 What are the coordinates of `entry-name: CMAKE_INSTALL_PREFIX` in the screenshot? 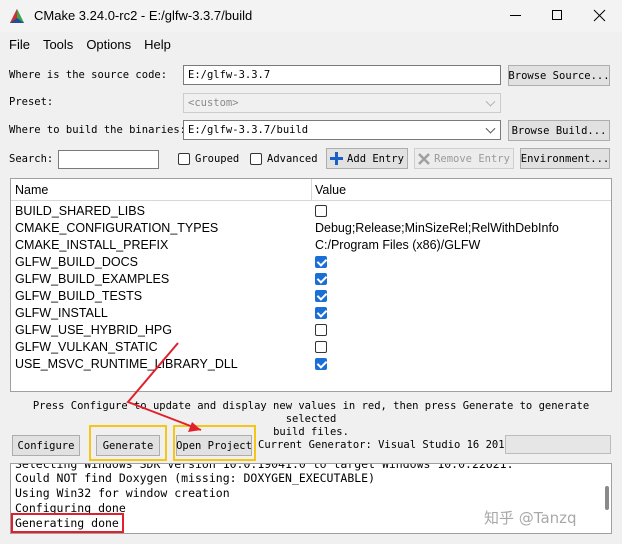 It's located at (92, 245).